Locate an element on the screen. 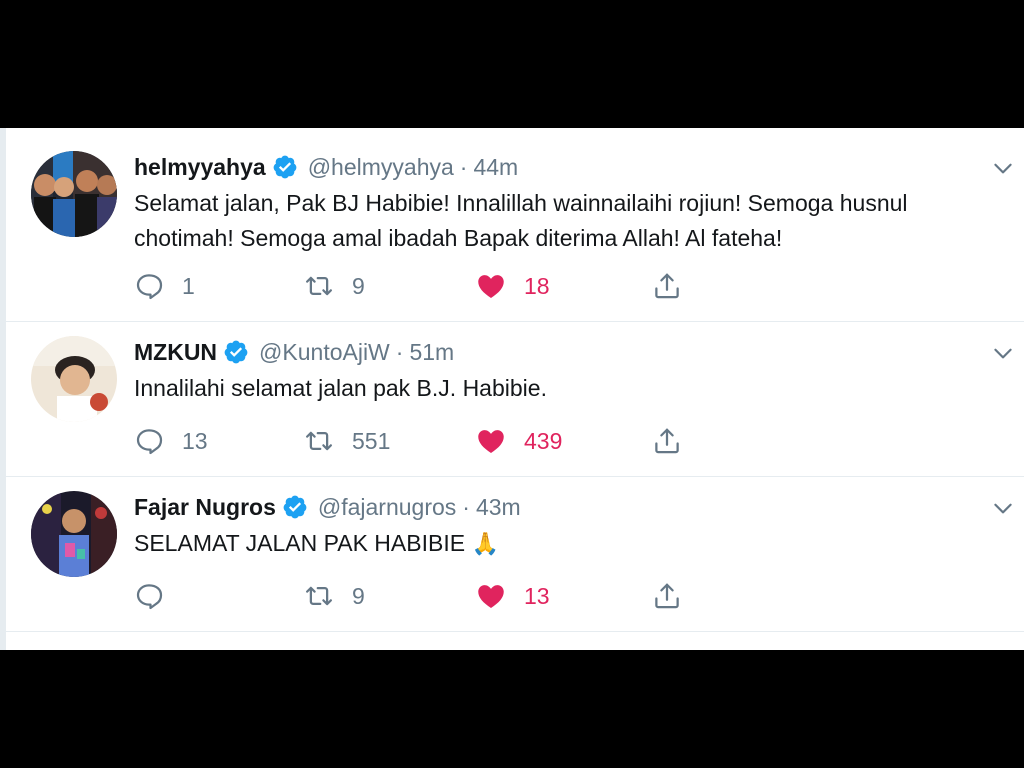 This screenshot has height=768, width=1024. user-handle: @KuntoAjiW is located at coordinates (324, 352).